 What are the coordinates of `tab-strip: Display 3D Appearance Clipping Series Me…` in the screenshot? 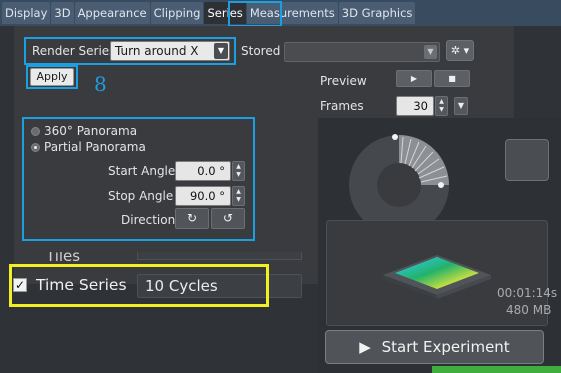 It's located at (280, 13).